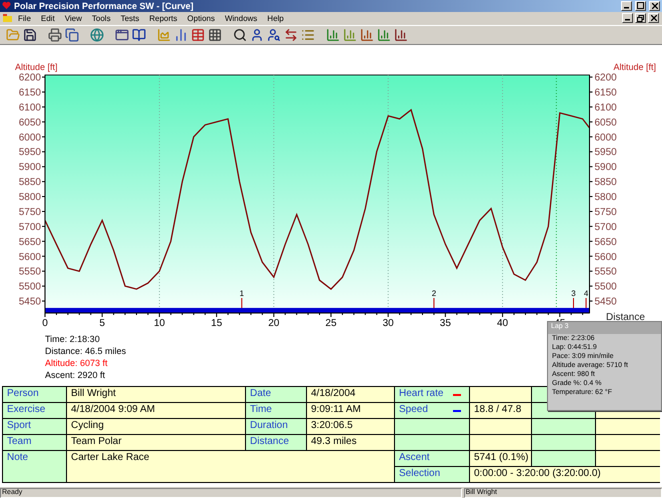 The height and width of the screenshot is (498, 662). What do you see at coordinates (198, 35) in the screenshot?
I see `table-icon` at bounding box center [198, 35].